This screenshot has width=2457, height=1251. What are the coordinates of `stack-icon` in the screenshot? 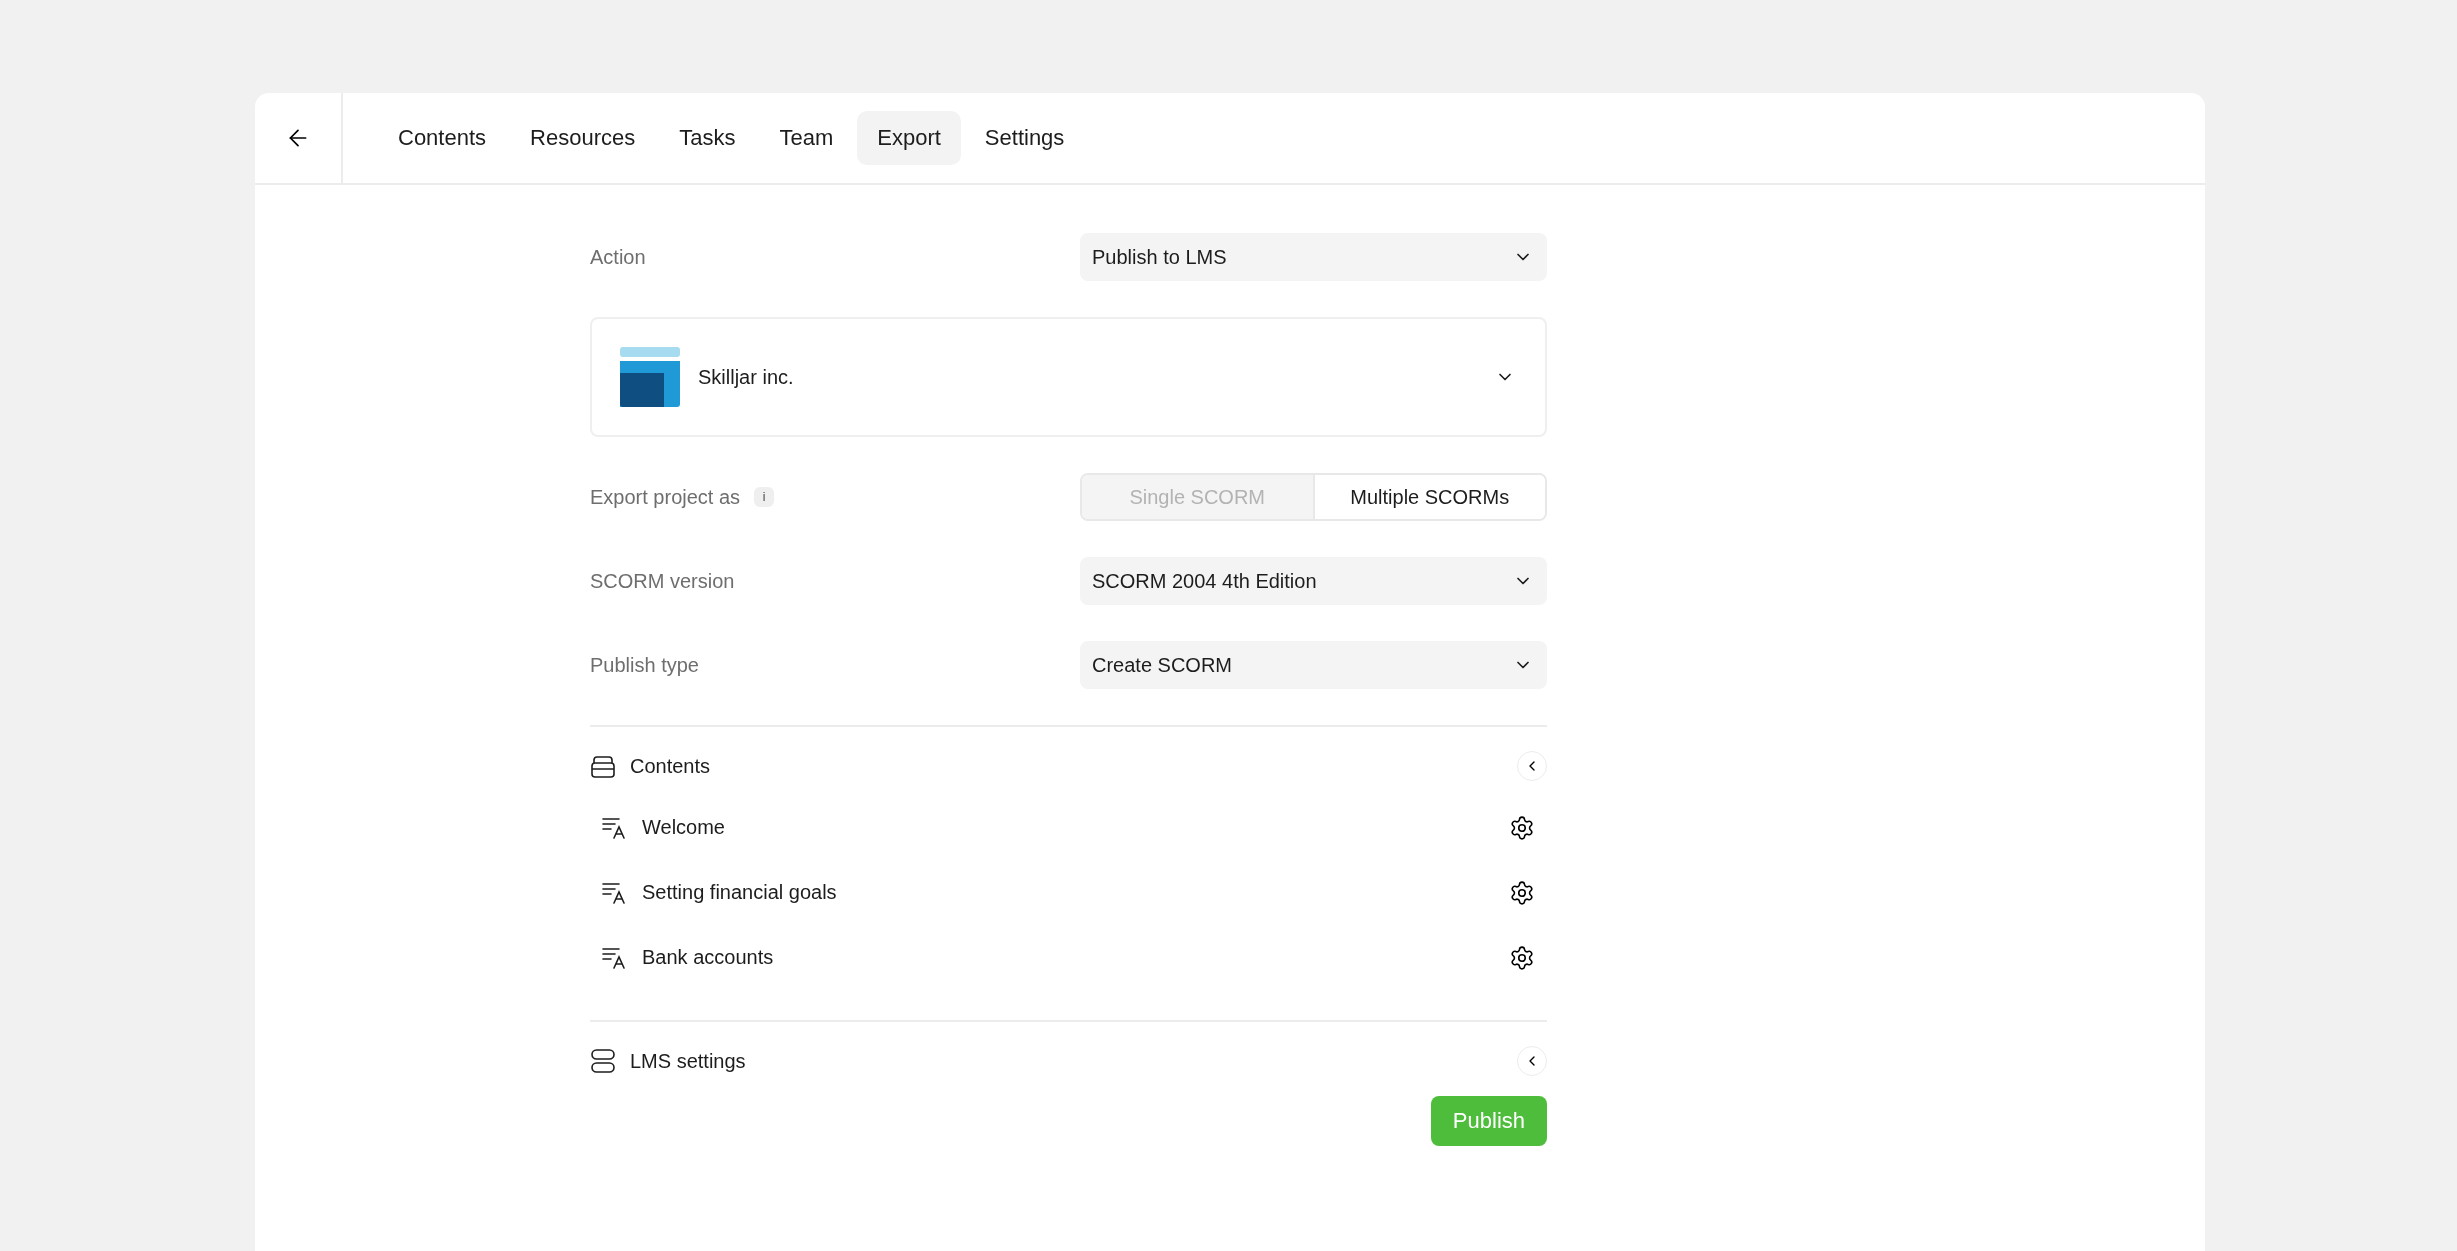 It's located at (603, 766).